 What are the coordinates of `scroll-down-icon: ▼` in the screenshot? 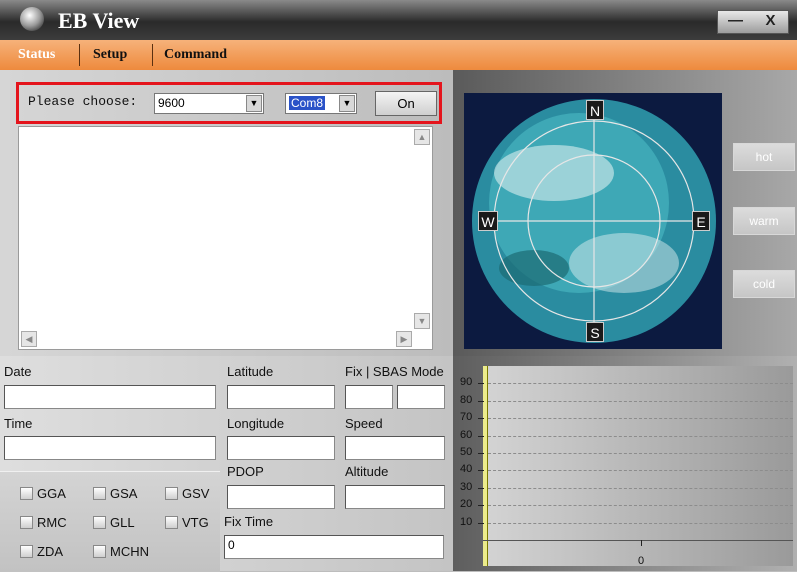 It's located at (422, 321).